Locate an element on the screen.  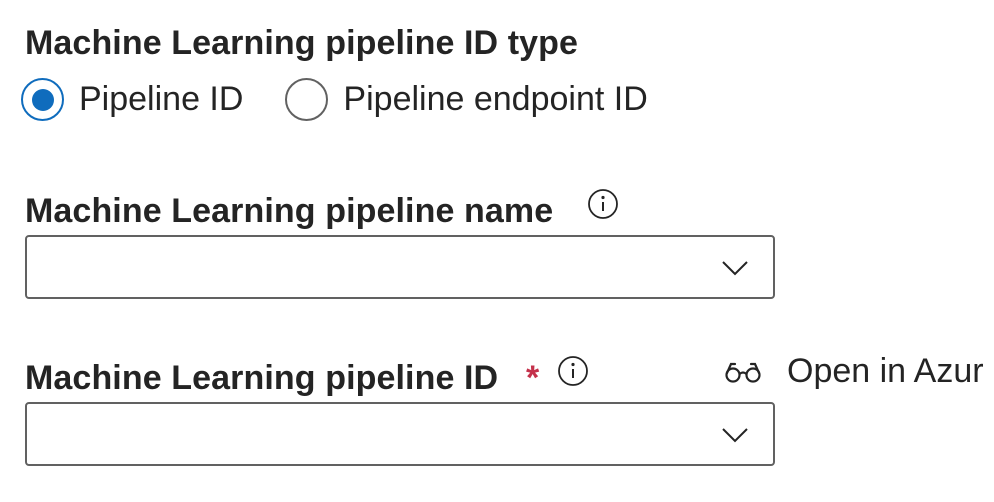
radio-option-pipeline-id: Pipeline ID is located at coordinates (132, 99).